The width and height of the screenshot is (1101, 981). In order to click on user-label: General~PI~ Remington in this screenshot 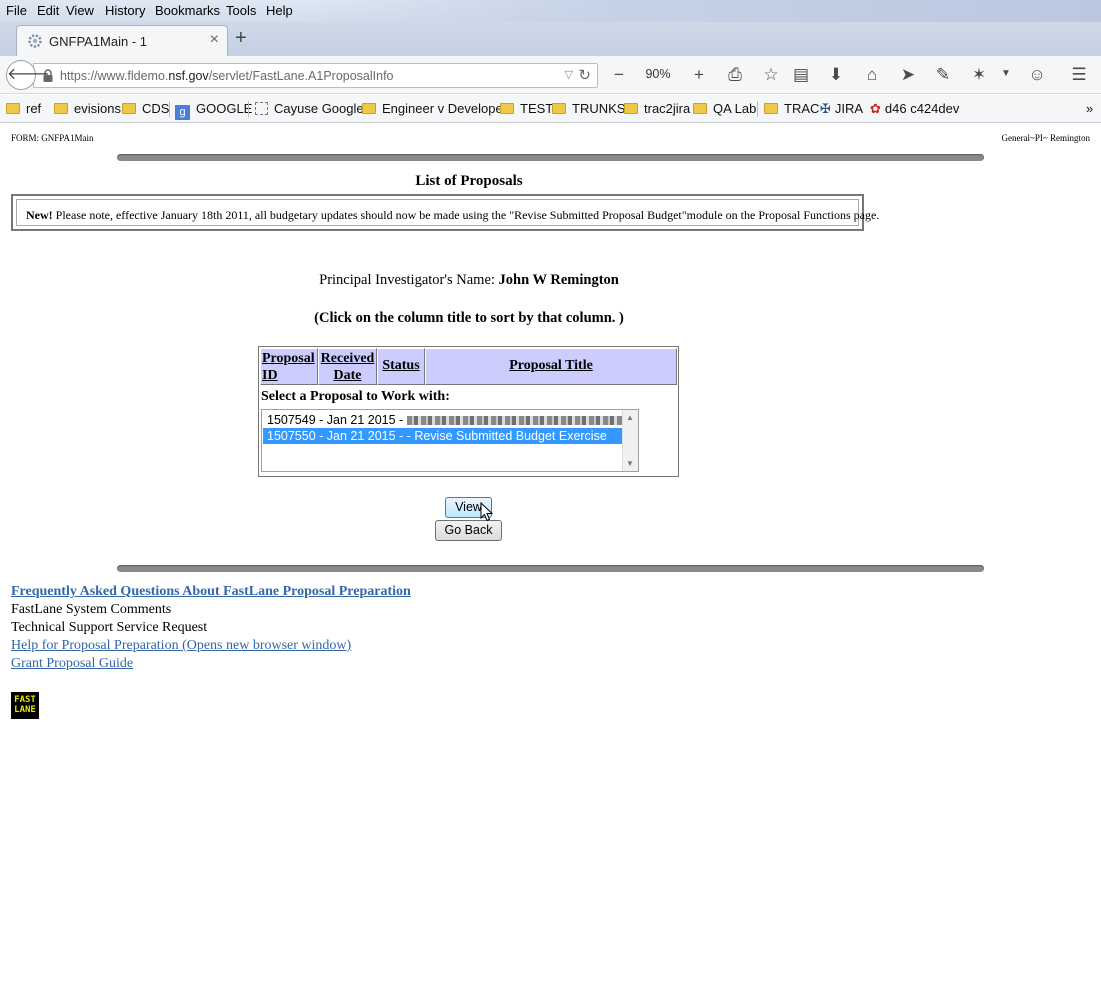, I will do `click(1045, 138)`.